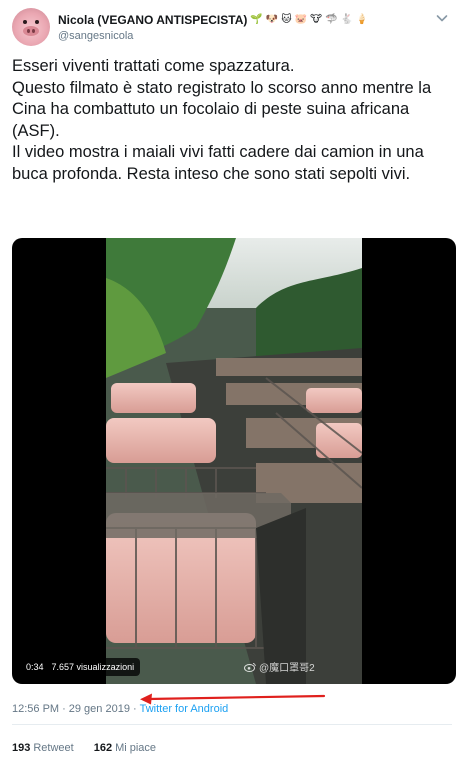 The width and height of the screenshot is (464, 768). I want to click on emoji-seedling: 🌱, so click(256, 19).